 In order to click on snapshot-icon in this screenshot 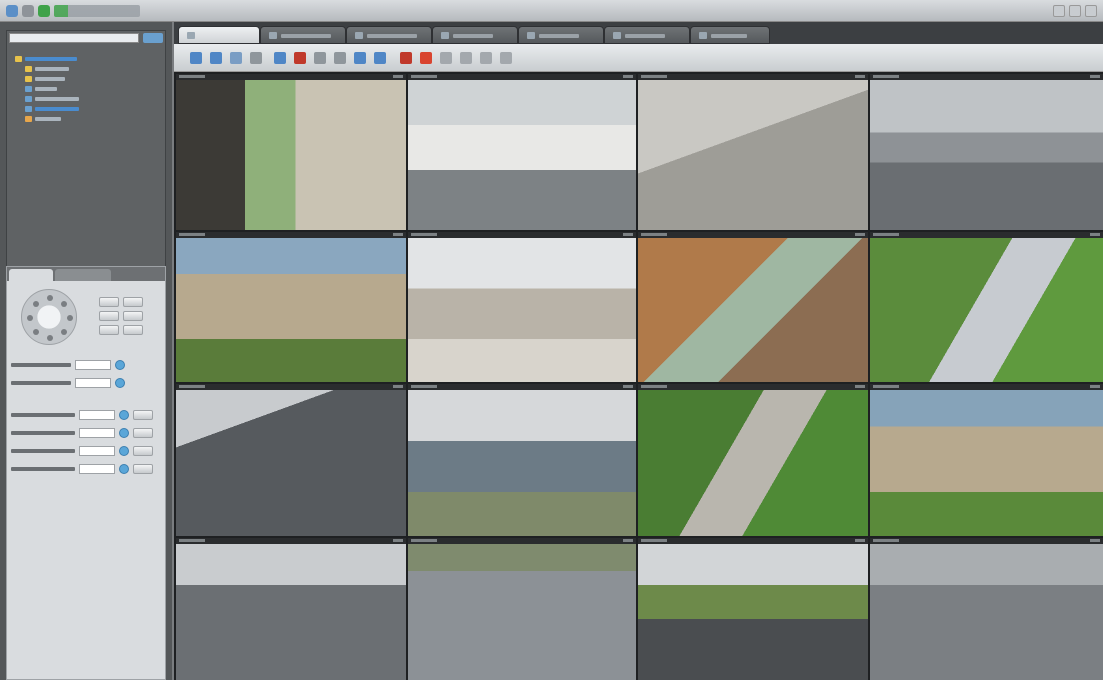, I will do `click(340, 58)`.